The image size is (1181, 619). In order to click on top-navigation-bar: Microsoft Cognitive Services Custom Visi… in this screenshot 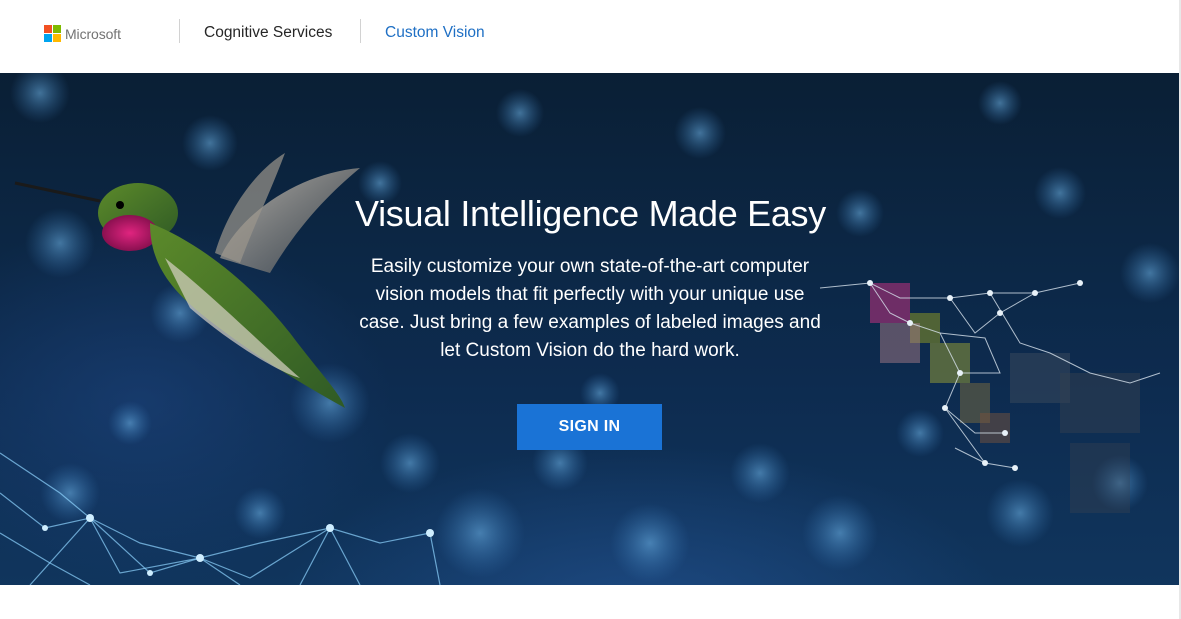, I will do `click(590, 36)`.